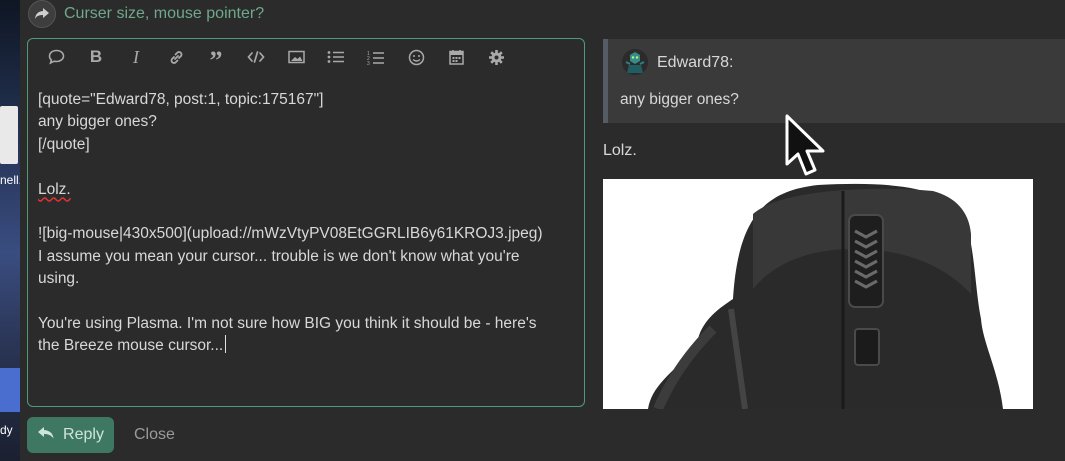  I want to click on composer-toolbar: B I ” 123, so click(306, 57).